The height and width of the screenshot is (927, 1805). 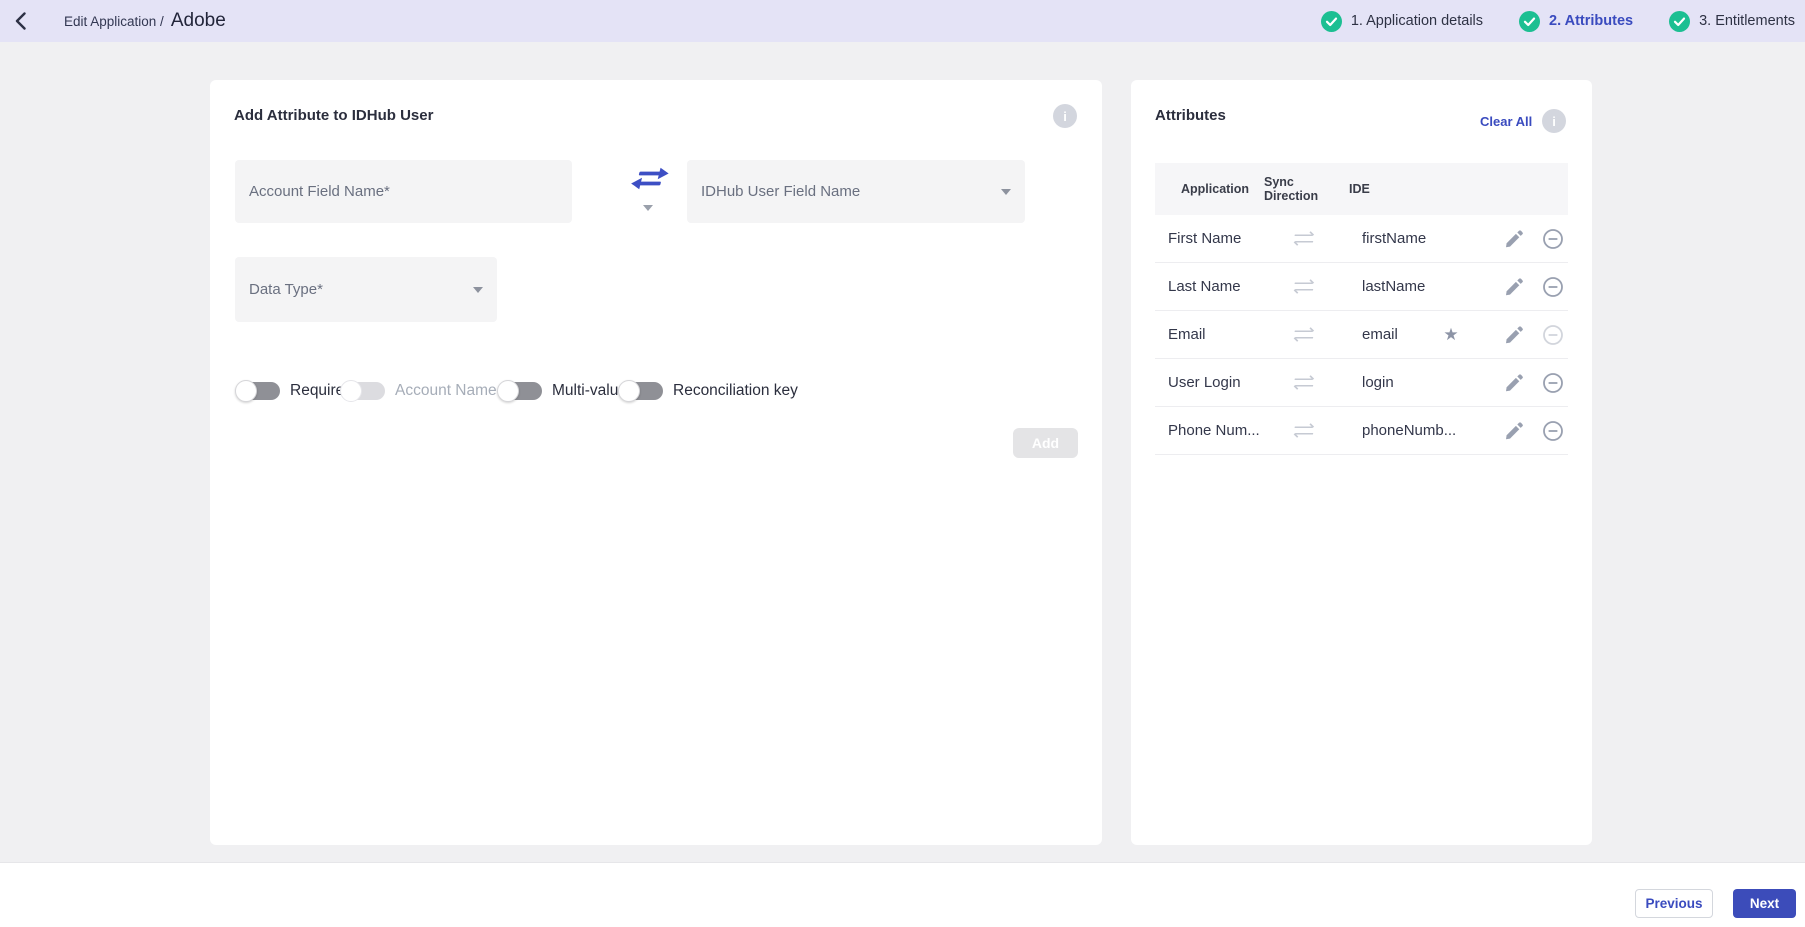 I want to click on account-field-name-input-wrap, so click(x=403, y=191).